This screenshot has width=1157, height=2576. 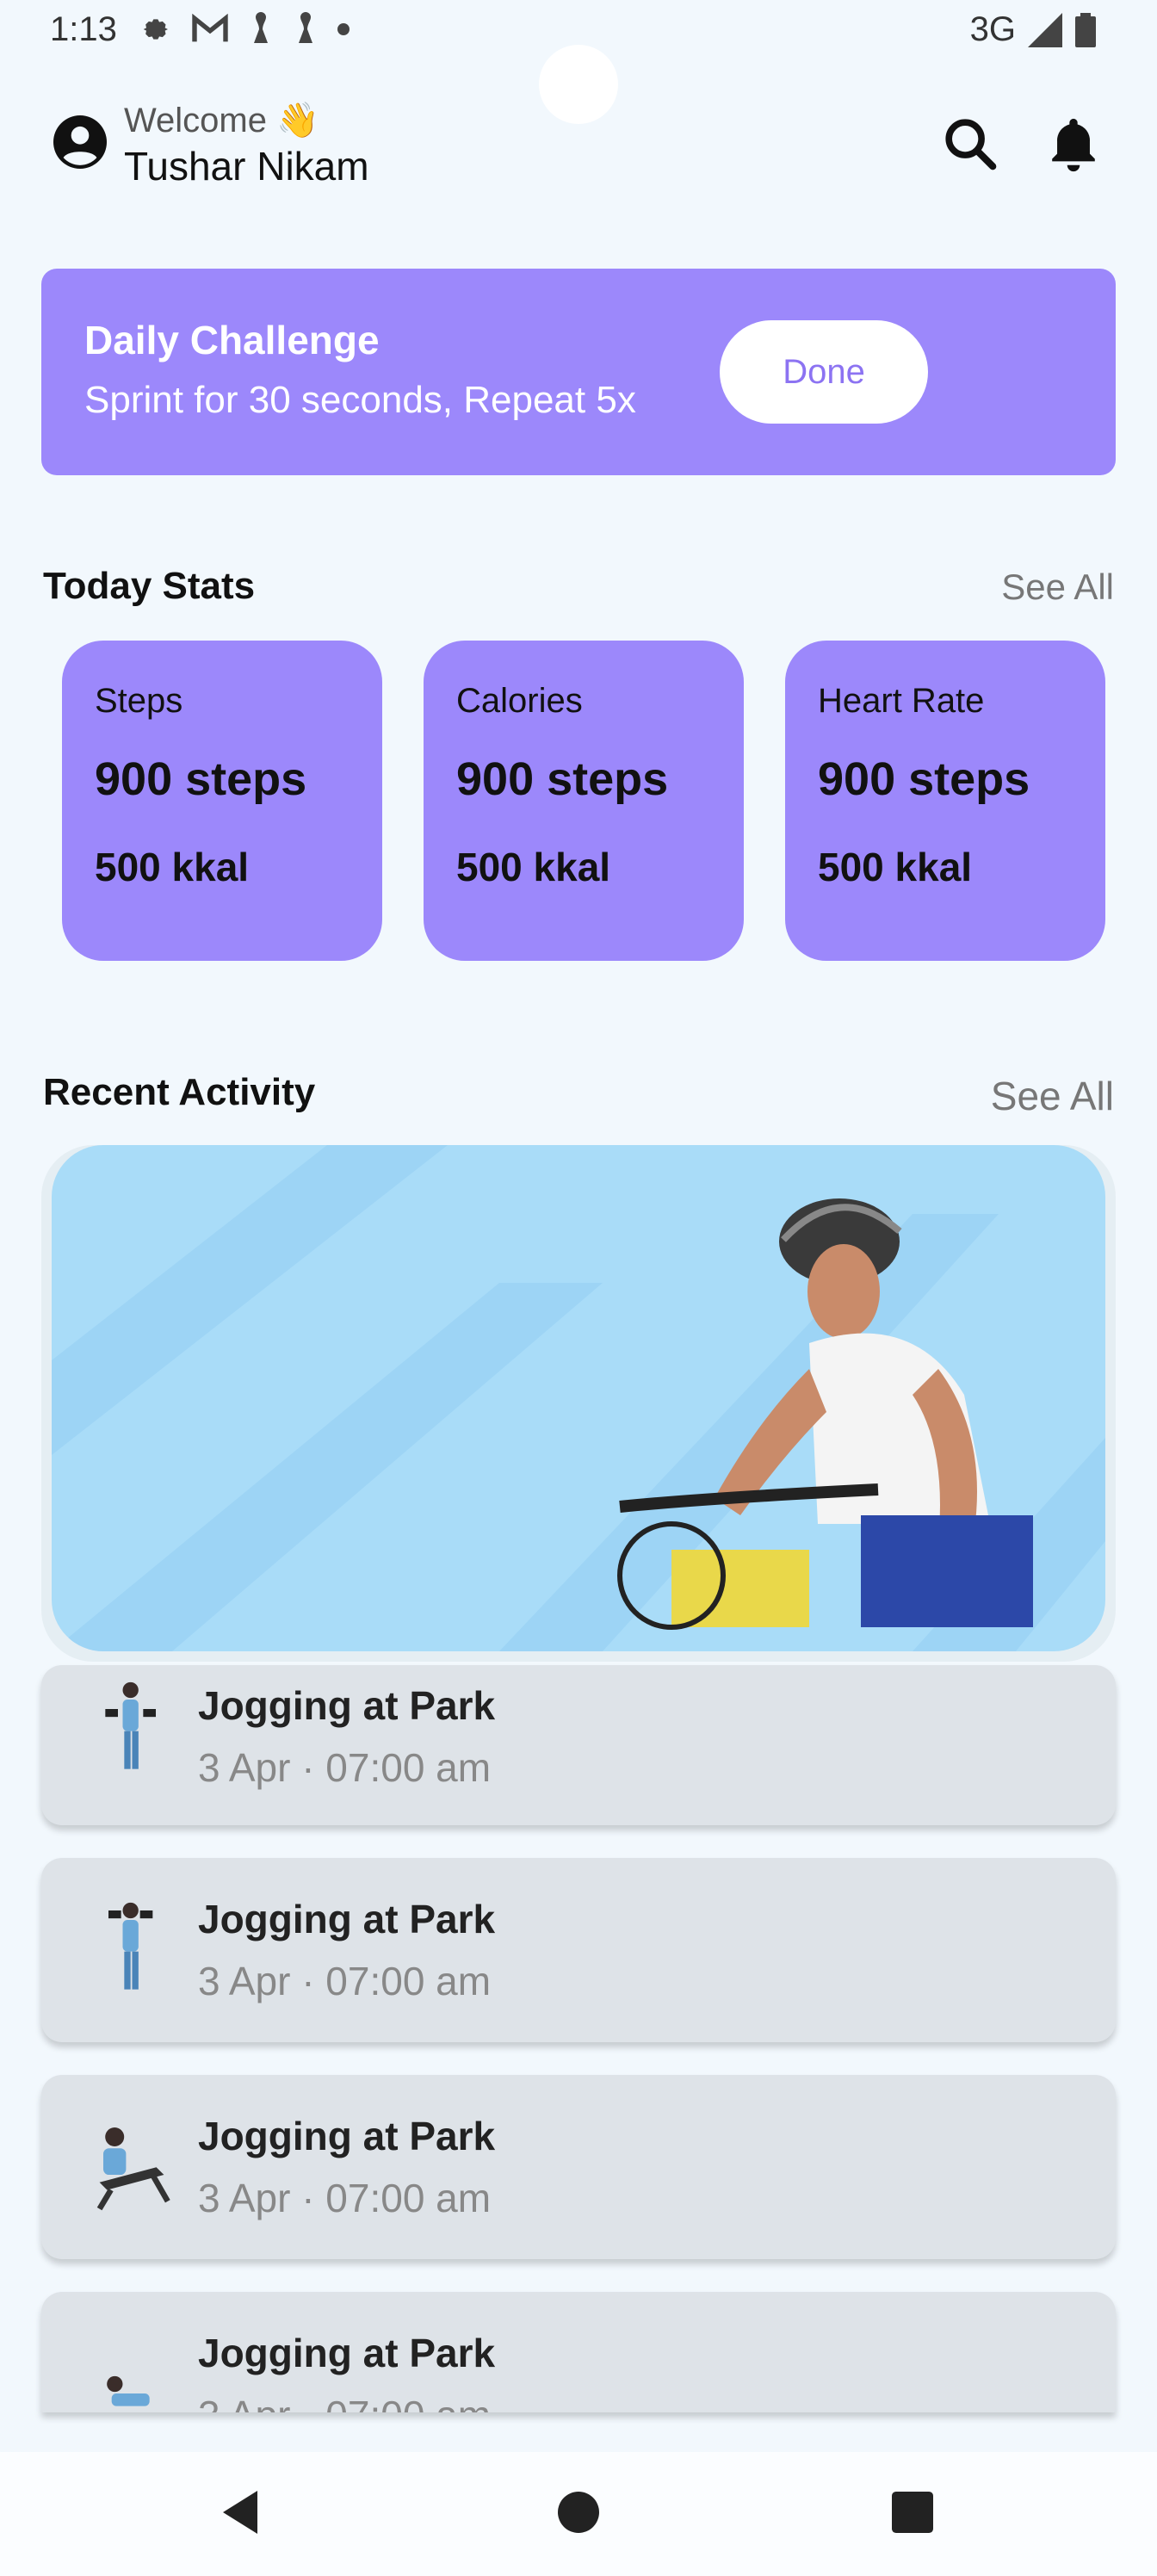 I want to click on battery-icon, so click(x=1086, y=29).